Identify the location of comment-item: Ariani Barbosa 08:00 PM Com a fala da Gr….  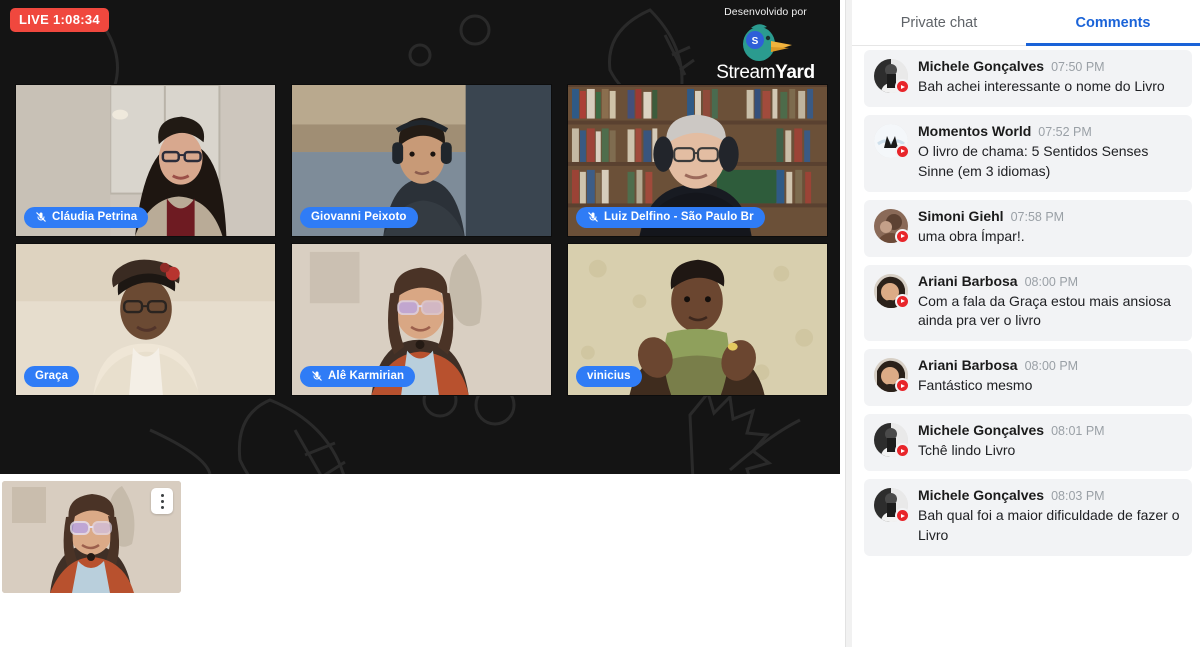
(1028, 303).